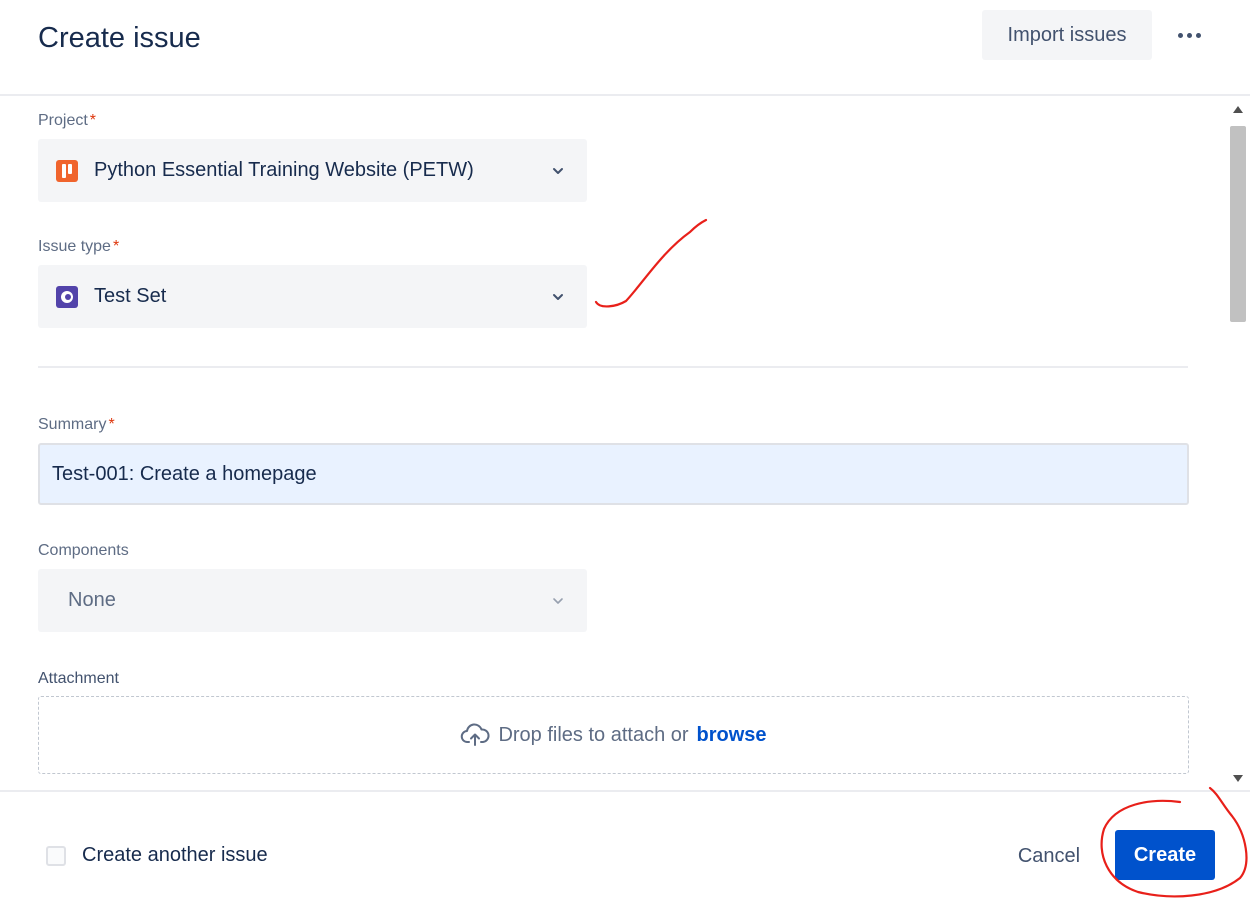 The width and height of the screenshot is (1250, 902). What do you see at coordinates (284, 170) in the screenshot?
I see `project-select-value: Python Essential Training Website (PETW)` at bounding box center [284, 170].